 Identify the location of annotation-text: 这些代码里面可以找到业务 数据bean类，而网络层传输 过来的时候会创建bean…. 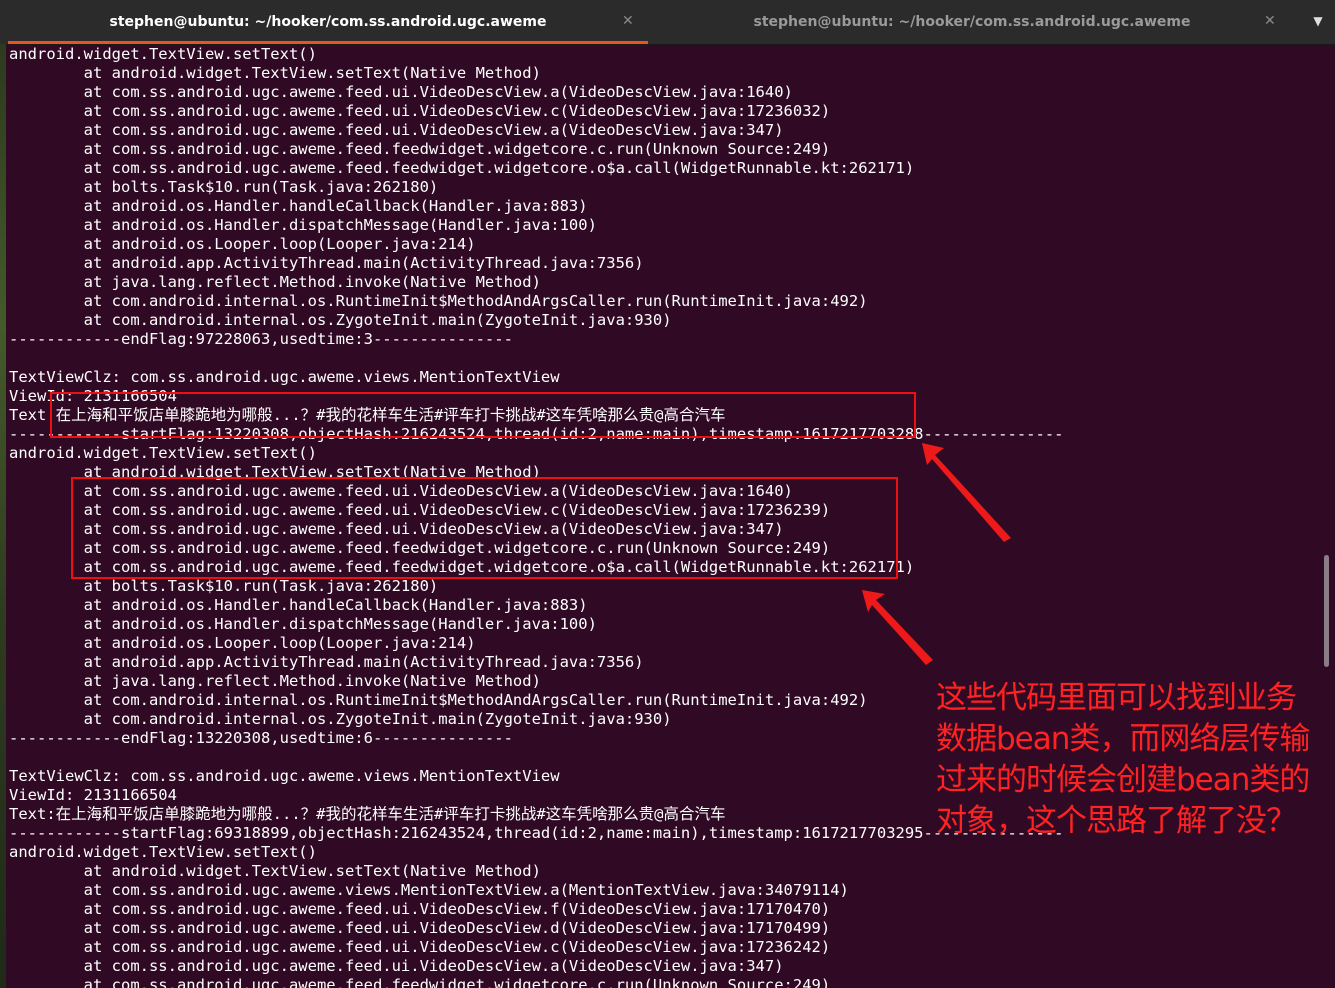
(1133, 760).